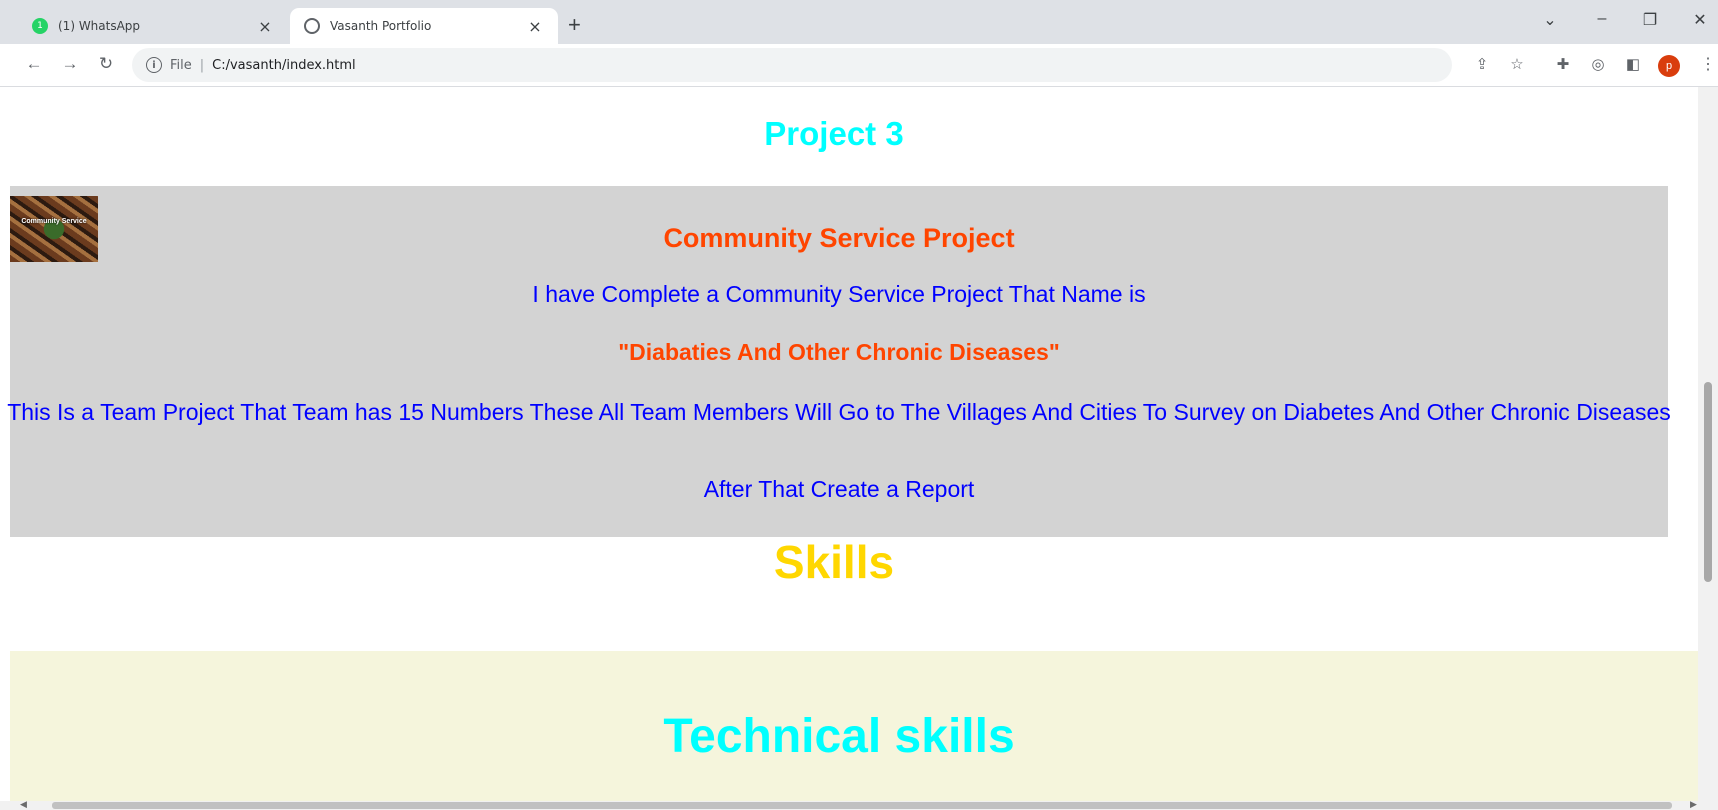 This screenshot has width=1718, height=810. What do you see at coordinates (70, 64) in the screenshot?
I see `forward-icon: →` at bounding box center [70, 64].